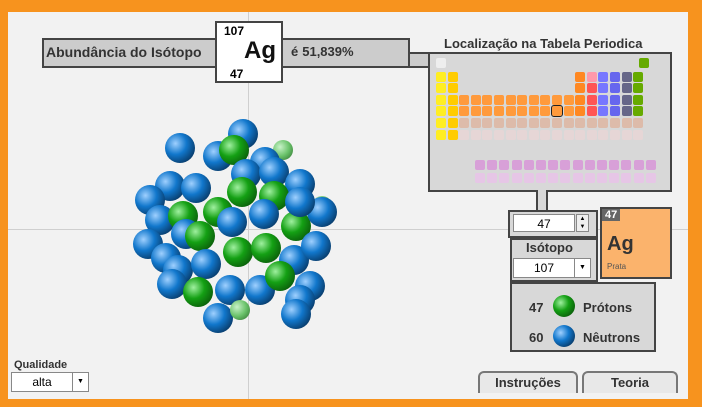 The height and width of the screenshot is (407, 702). I want to click on stepper-arrows: ▲ ▼, so click(582, 223).